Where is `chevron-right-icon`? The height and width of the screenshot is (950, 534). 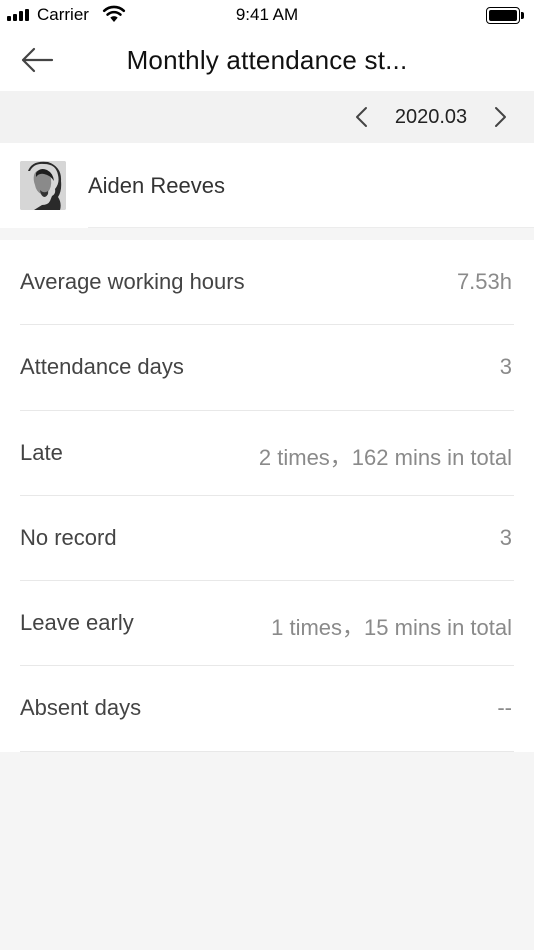 chevron-right-icon is located at coordinates (500, 117).